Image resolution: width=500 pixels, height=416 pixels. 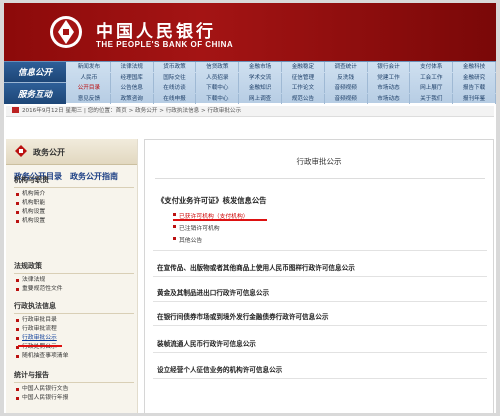 What do you see at coordinates (74, 398) in the screenshot?
I see `sidebar-item: 中国人民银行年报` at bounding box center [74, 398].